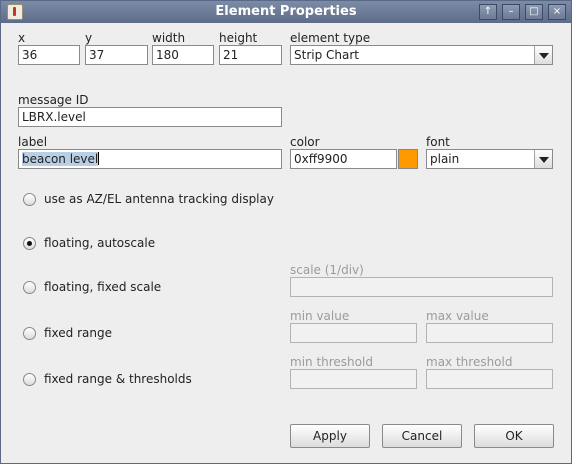 The image size is (572, 464). I want to click on radio-fixed-range, so click(29, 333).